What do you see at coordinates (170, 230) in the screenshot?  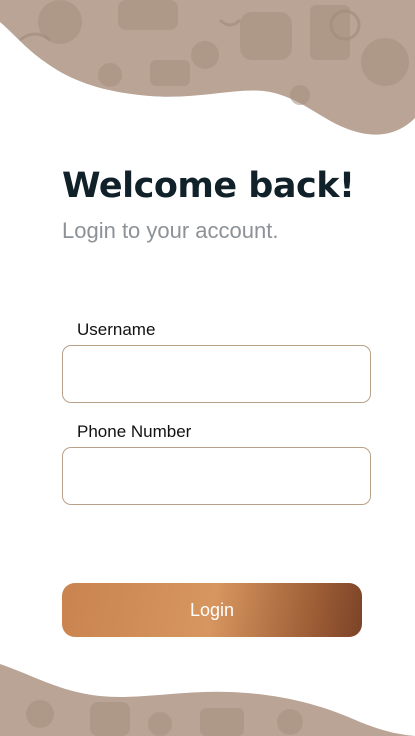 I see `page-subtitle: Login to your account.` at bounding box center [170, 230].